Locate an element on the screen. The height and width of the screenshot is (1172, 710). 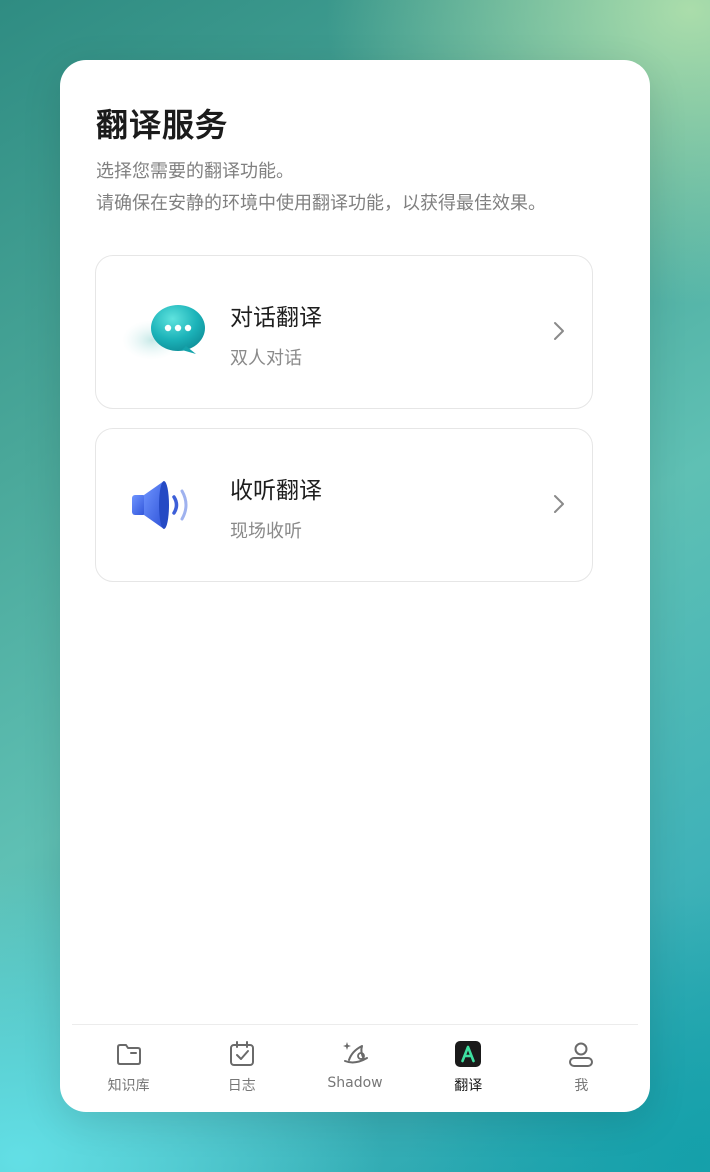
translate-a-icon is located at coordinates (468, 1054).